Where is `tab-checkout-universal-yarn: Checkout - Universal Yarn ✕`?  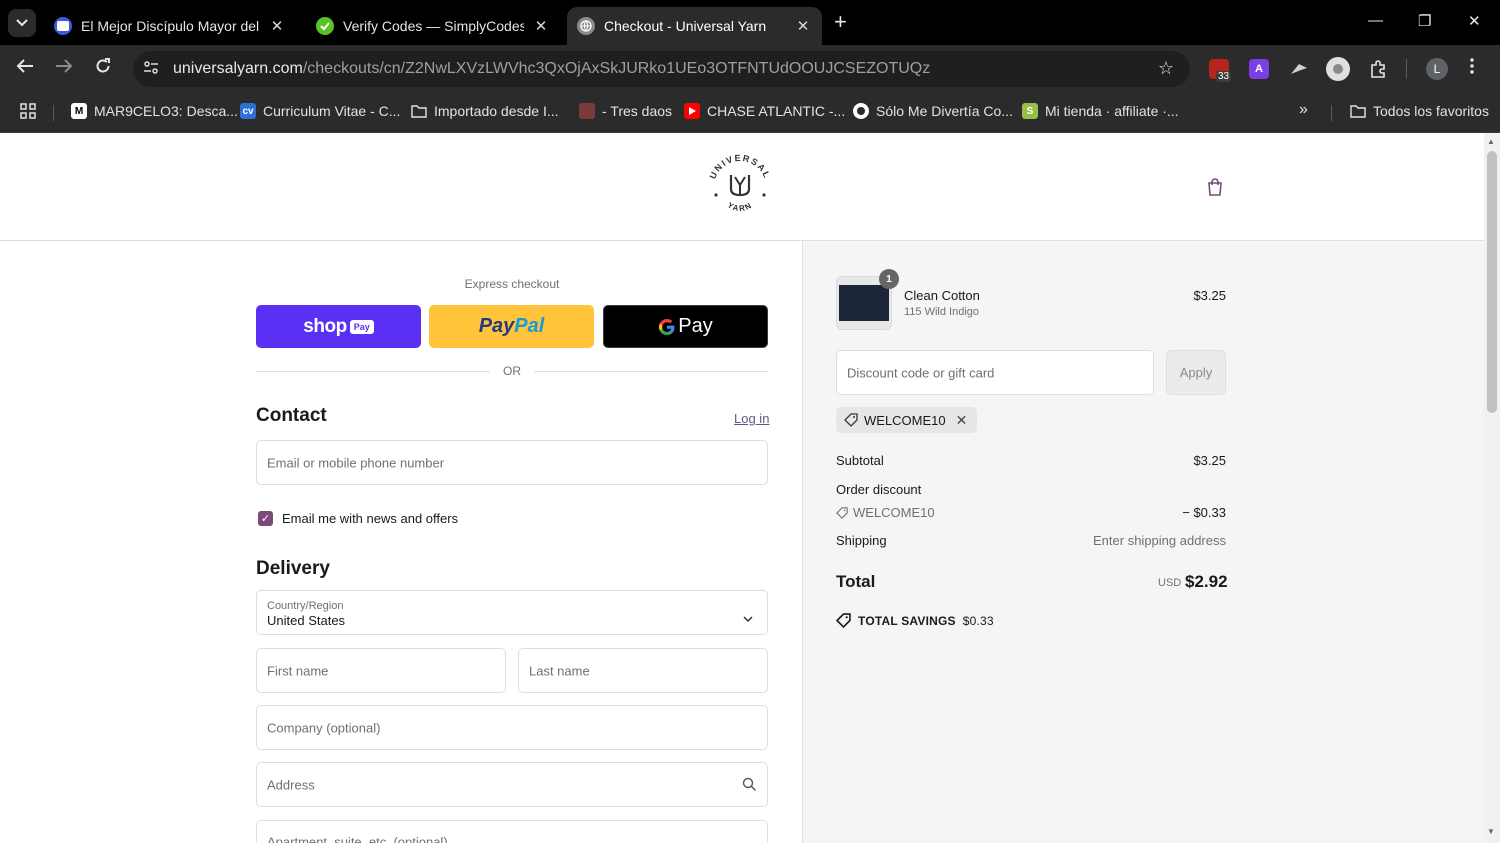
tab-checkout-universal-yarn: Checkout - Universal Yarn ✕ is located at coordinates (694, 26).